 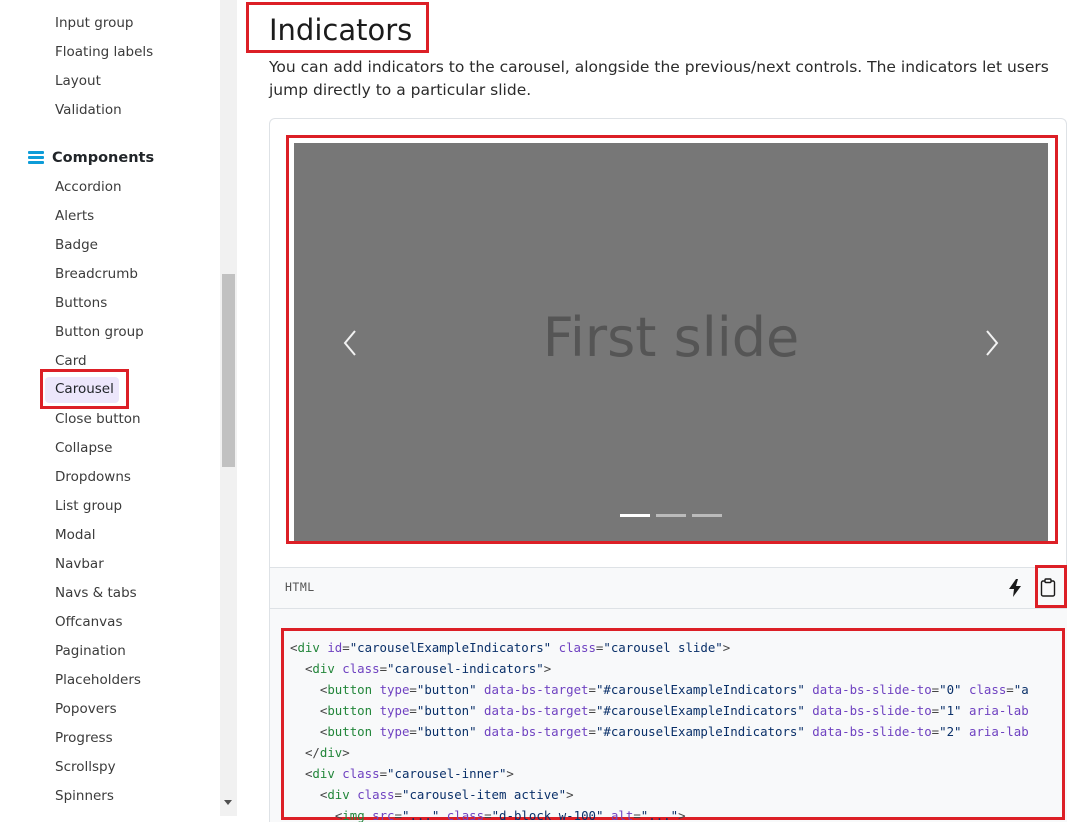 I want to click on sidebar-item-scrollspy: Scrollspy, so click(x=85, y=767).